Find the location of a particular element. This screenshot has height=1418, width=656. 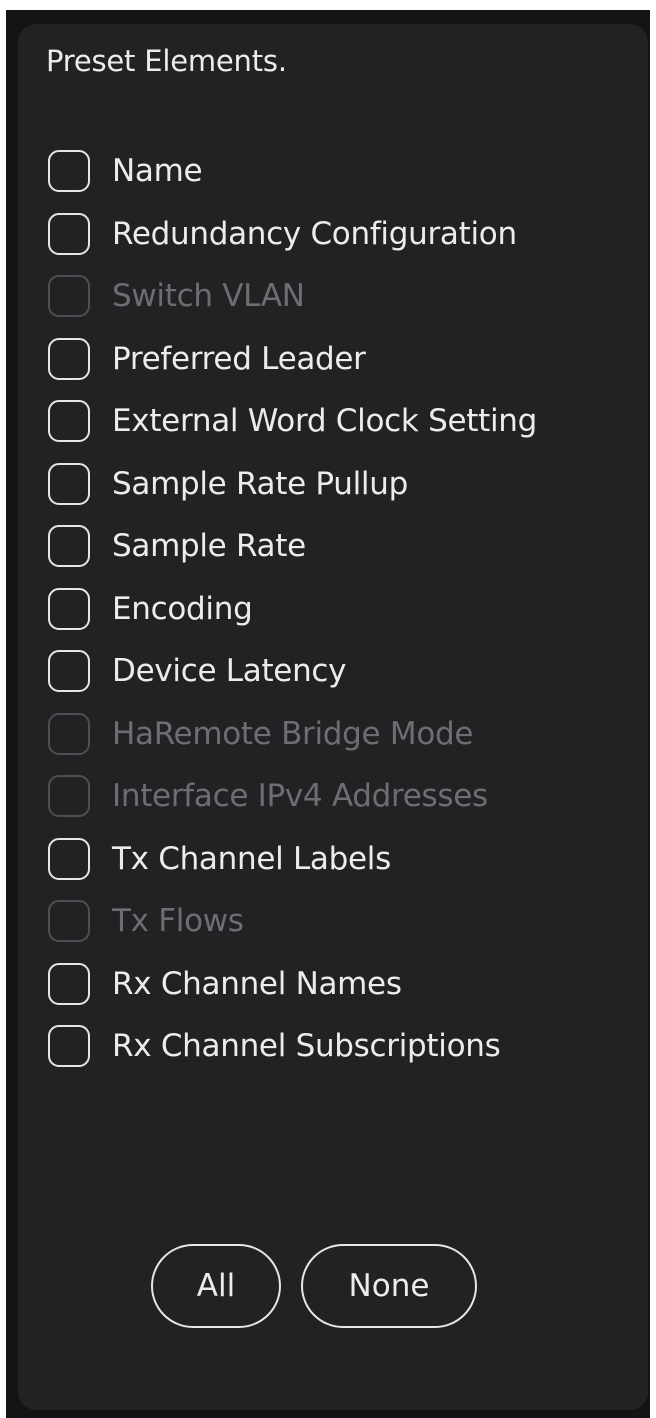

preset-item-label: Sample Rate is located at coordinates (209, 546).